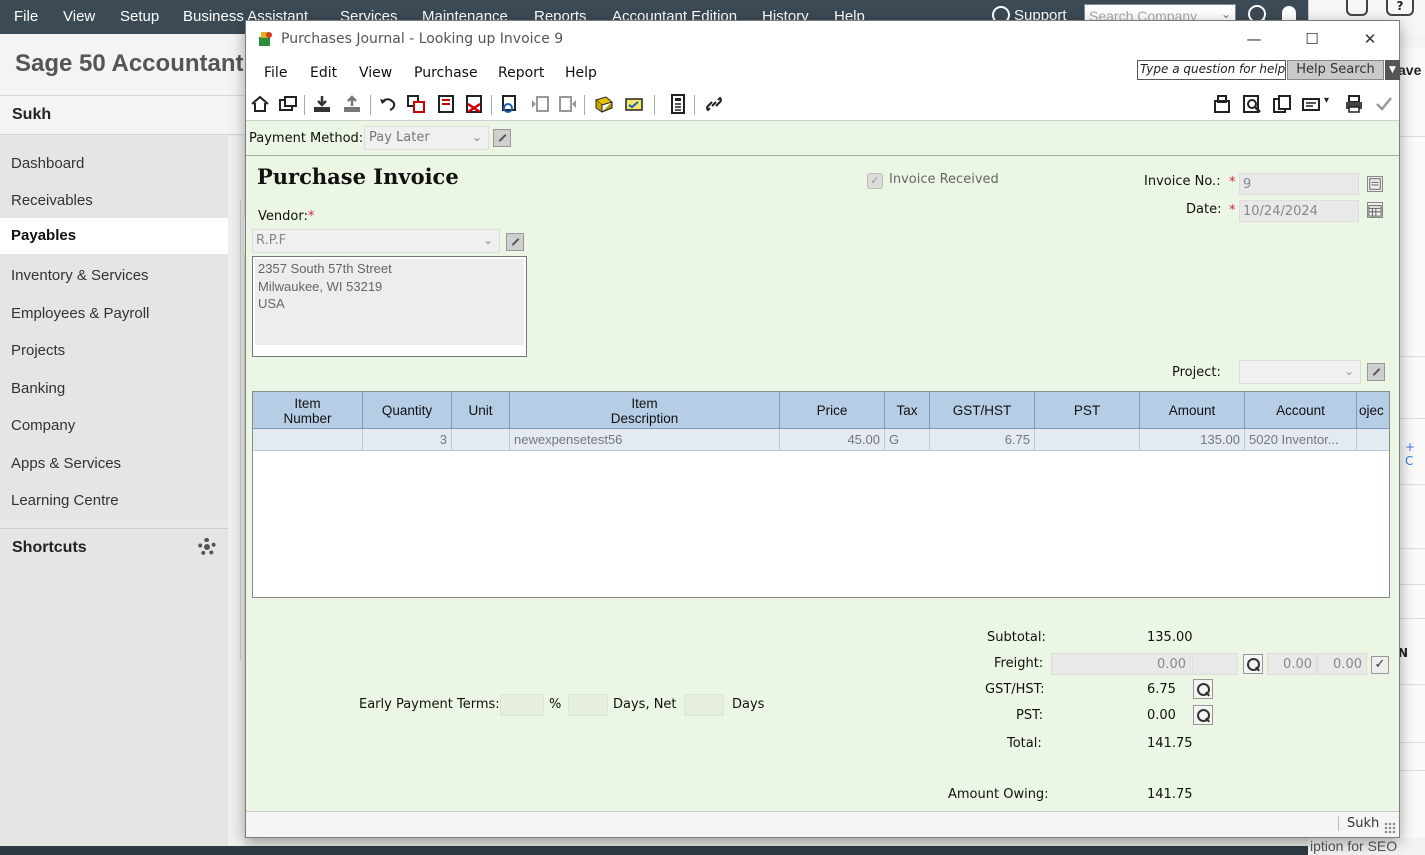  What do you see at coordinates (1253, 664) in the screenshot?
I see `freight-zoom-icon` at bounding box center [1253, 664].